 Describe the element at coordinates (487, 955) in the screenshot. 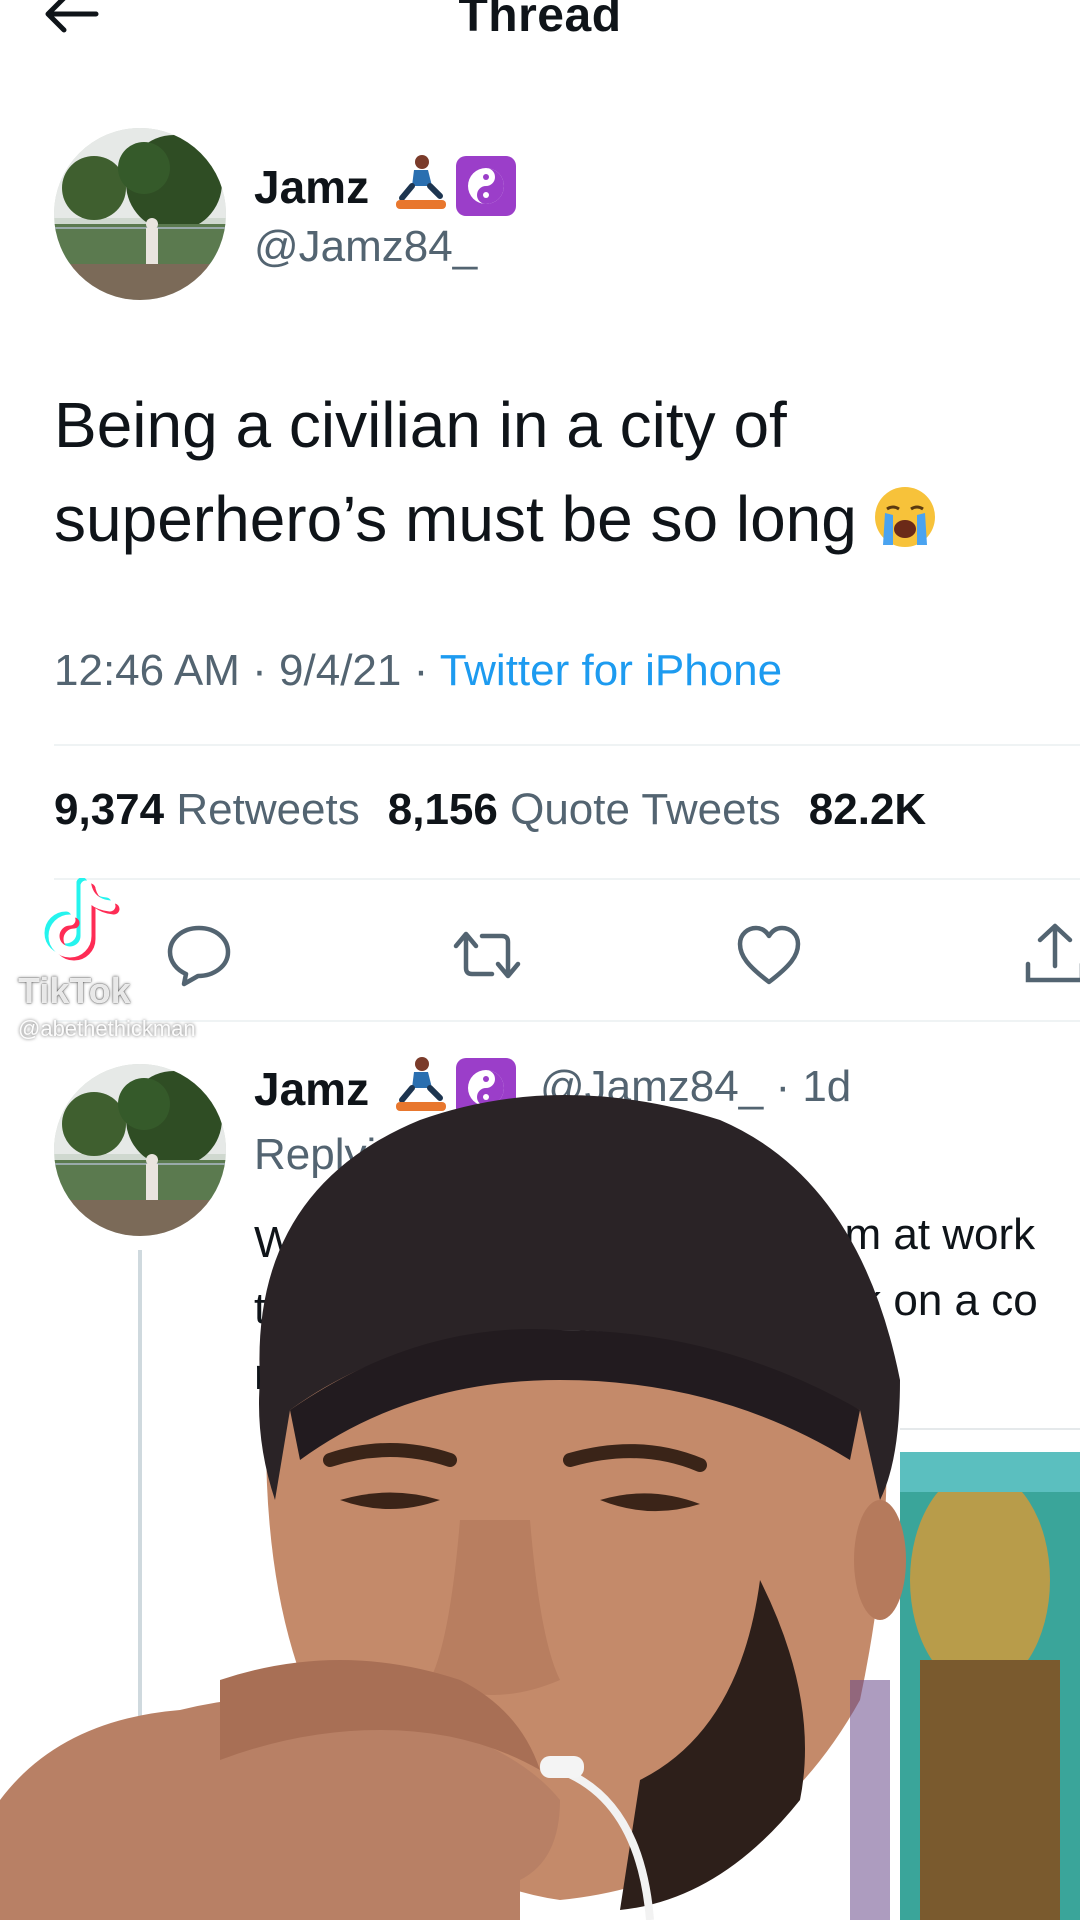

I see `retweet-icon` at that location.